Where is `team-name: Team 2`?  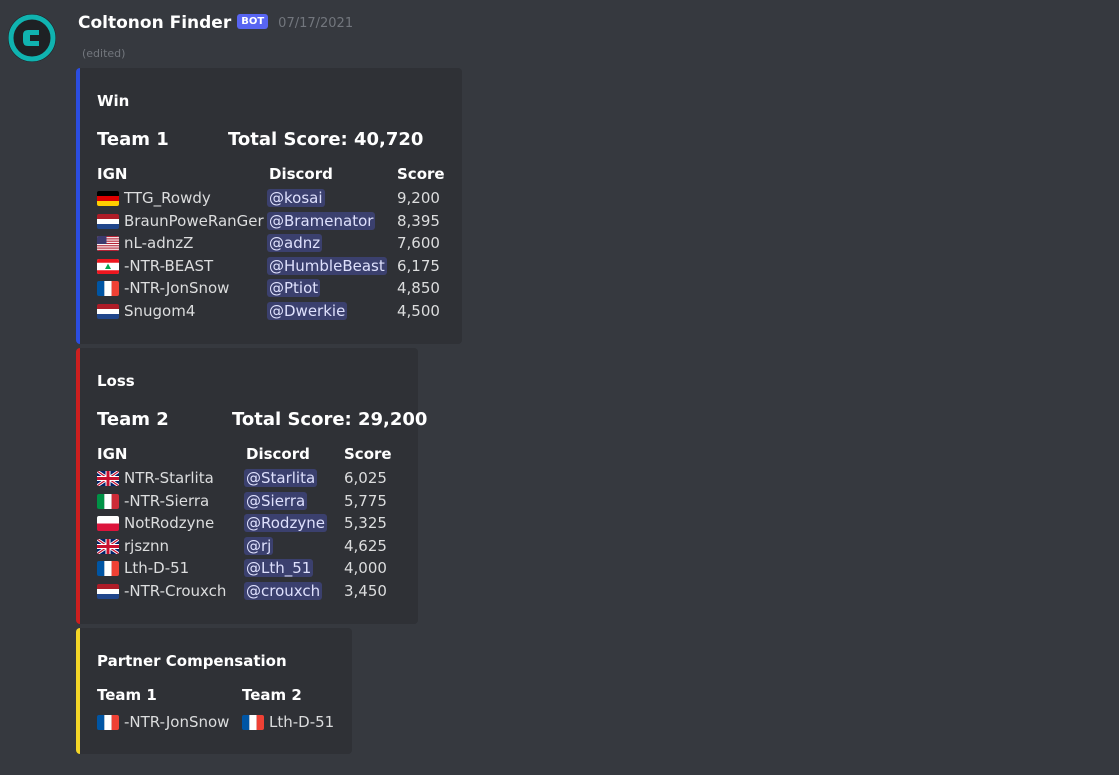 team-name: Team 2 is located at coordinates (133, 419).